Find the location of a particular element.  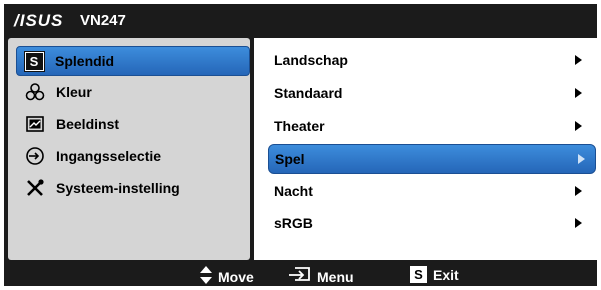

menu-item-label: Splendid is located at coordinates (85, 61).